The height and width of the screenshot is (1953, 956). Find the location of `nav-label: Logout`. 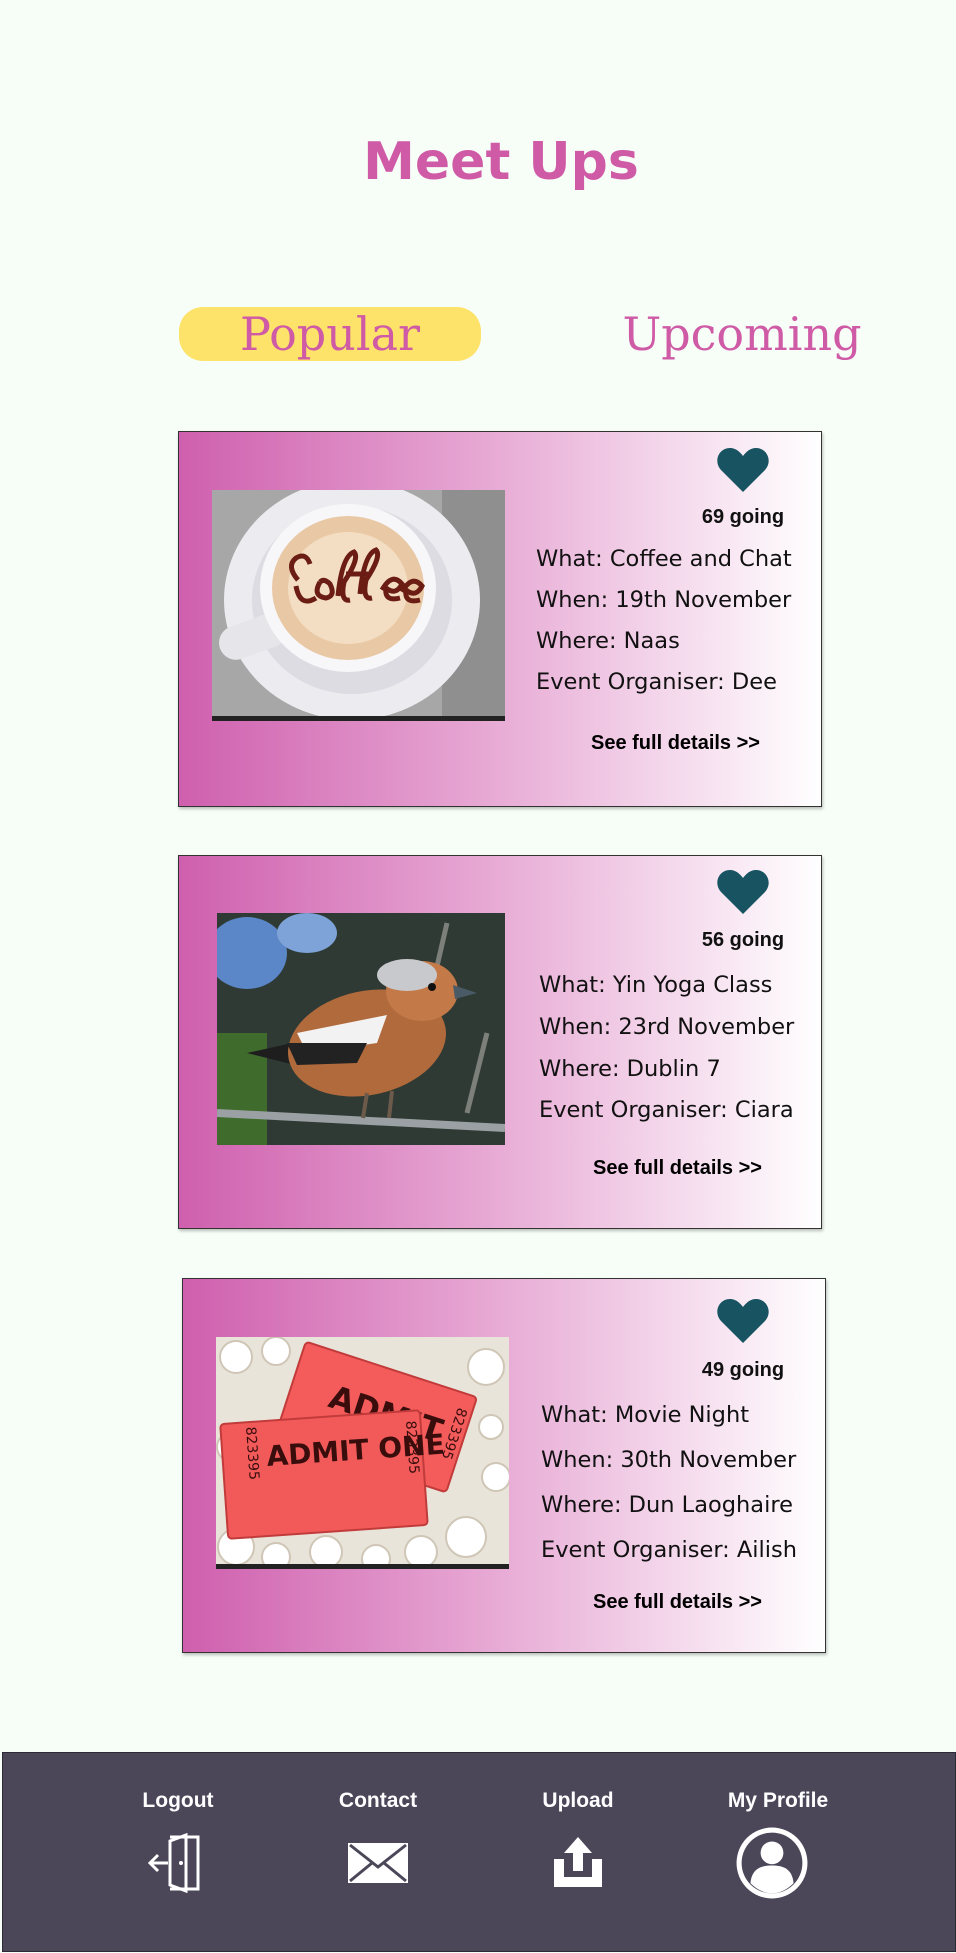

nav-label: Logout is located at coordinates (178, 1800).